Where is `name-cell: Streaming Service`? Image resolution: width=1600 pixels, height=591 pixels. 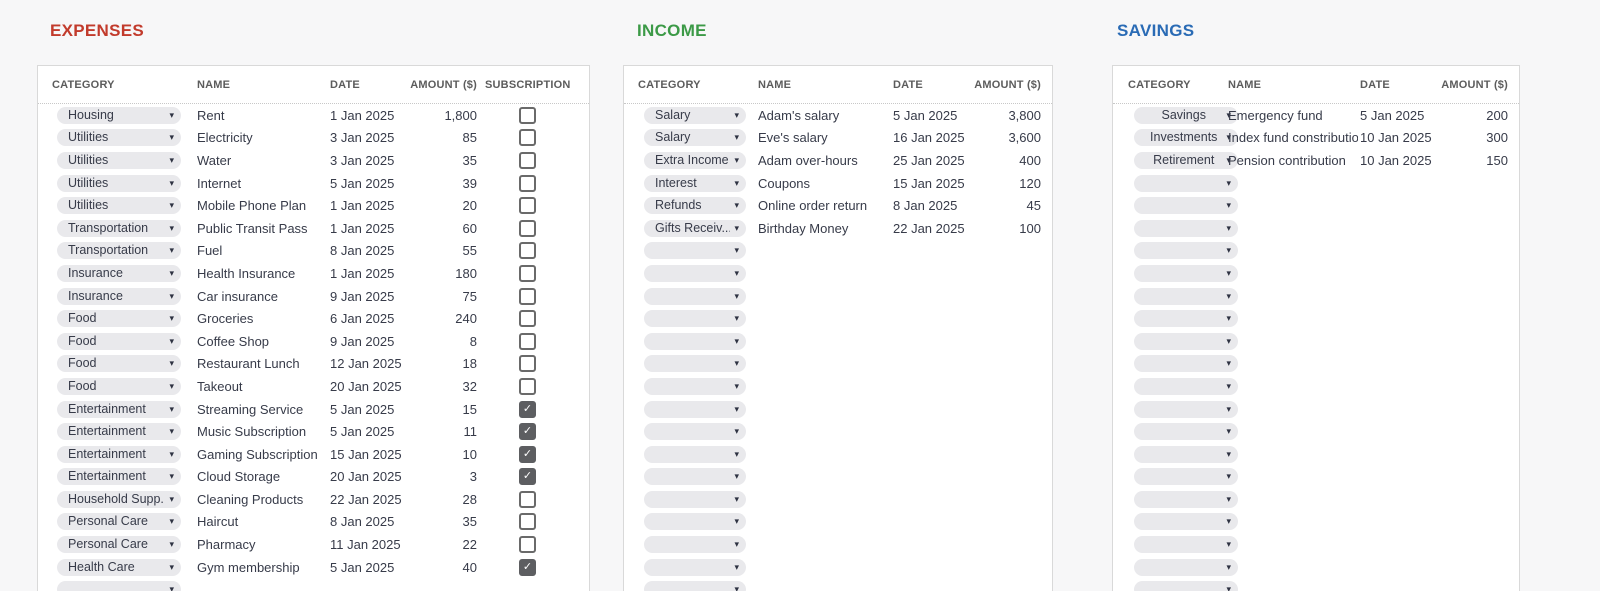 name-cell: Streaming Service is located at coordinates (262, 409).